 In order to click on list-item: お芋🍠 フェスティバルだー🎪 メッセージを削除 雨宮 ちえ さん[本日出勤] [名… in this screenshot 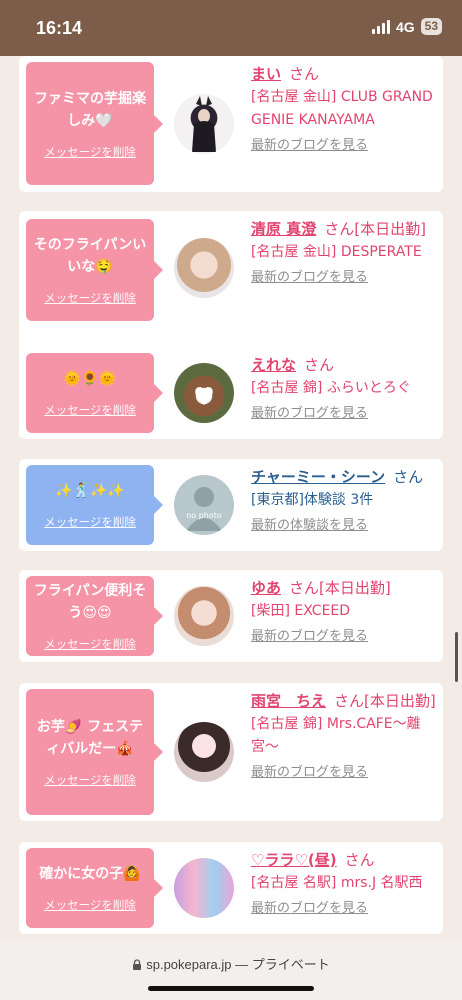, I will do `click(231, 752)`.